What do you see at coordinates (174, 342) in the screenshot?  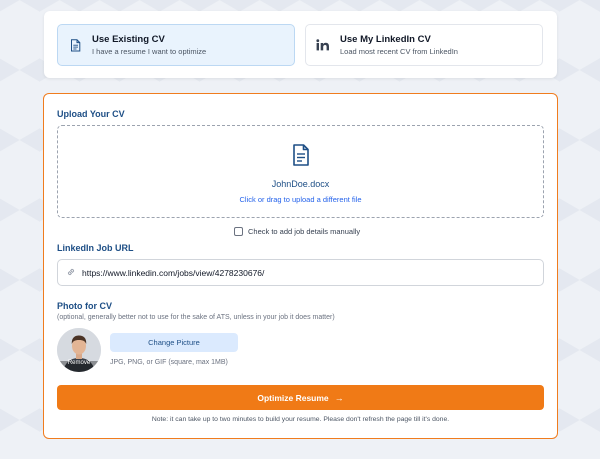 I see `change-picture-button: Change Picture` at bounding box center [174, 342].